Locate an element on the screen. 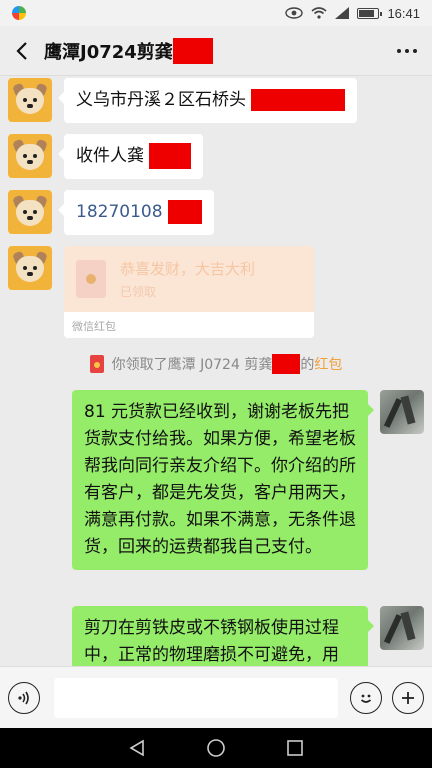  message-row: 剪刀在剪铁皮或不锈钢板使用过程中，正常的物理磨损不可避免，用 is located at coordinates (248, 636).